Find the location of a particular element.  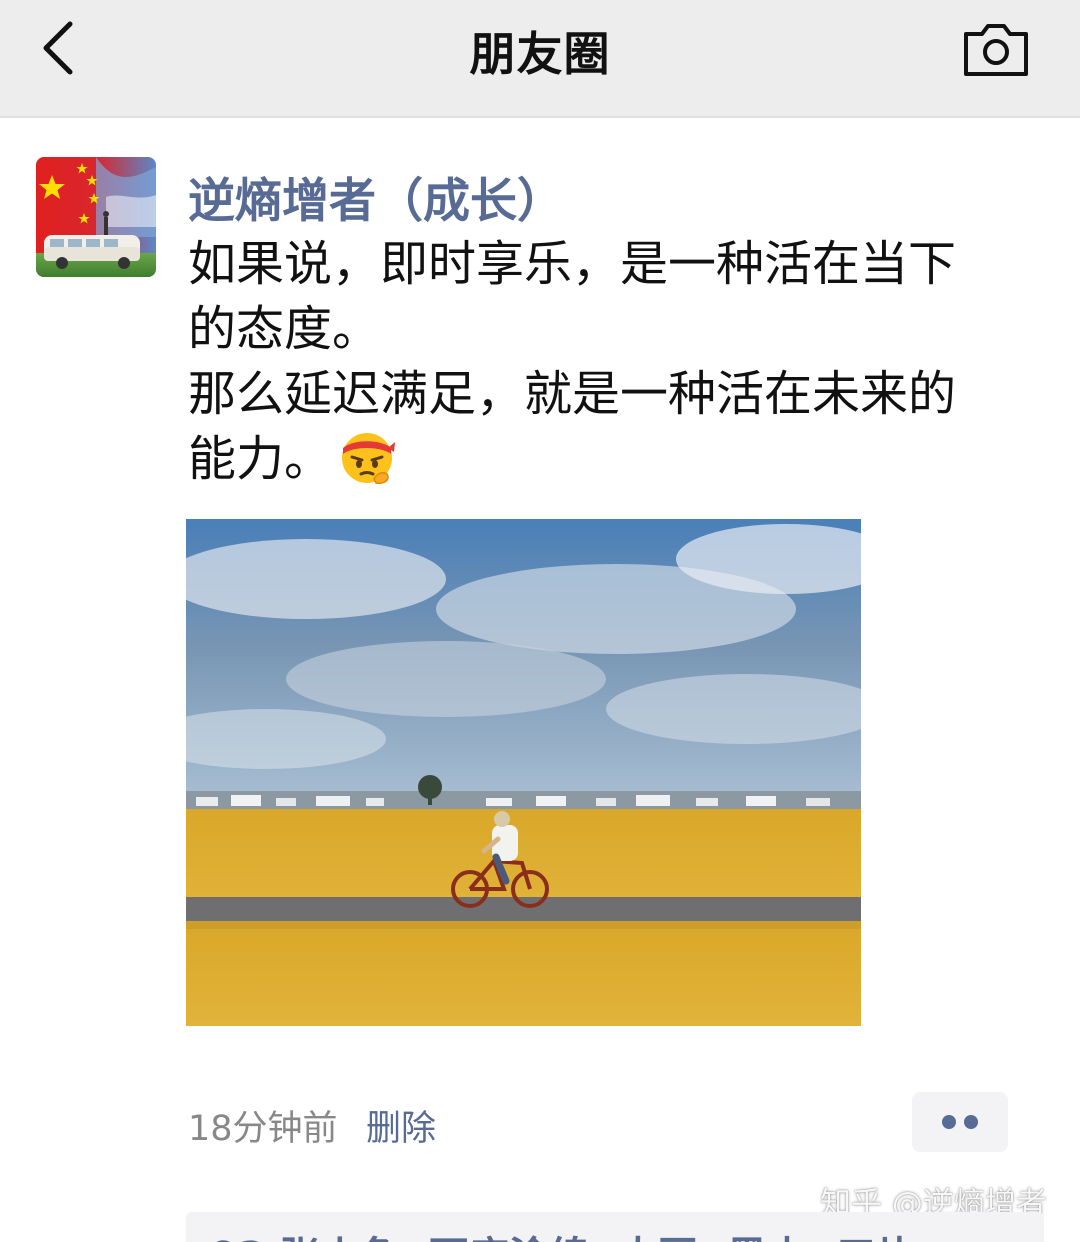

post-text-line: 如果说，即时享乐，是一种活在当下 is located at coordinates (572, 264).